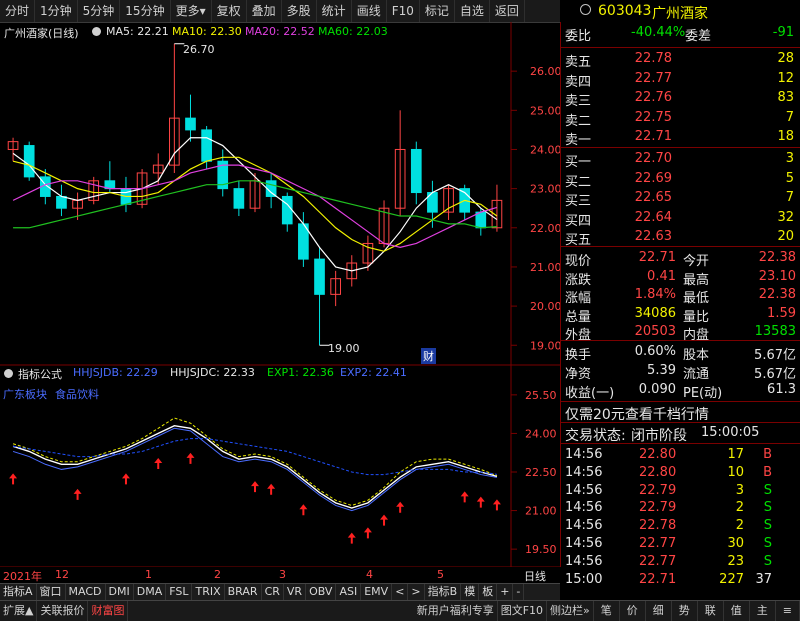  Describe the element at coordinates (120, 592) in the screenshot. I see `tab-dmi: DMI` at that location.